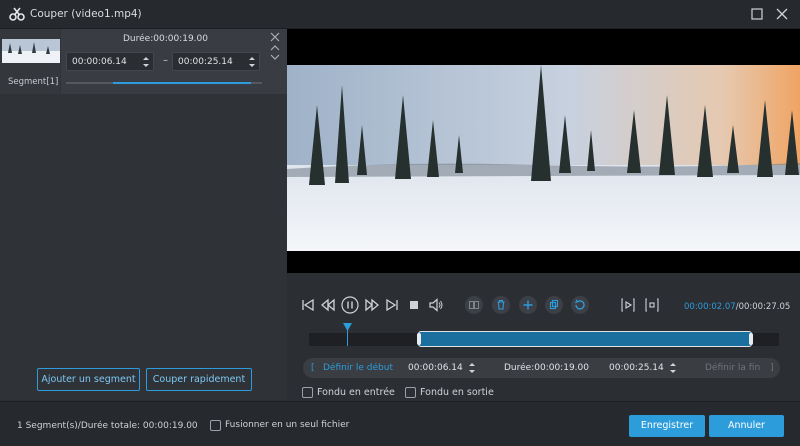  Describe the element at coordinates (358, 368) in the screenshot. I see `set-start-button: Définir le début` at that location.